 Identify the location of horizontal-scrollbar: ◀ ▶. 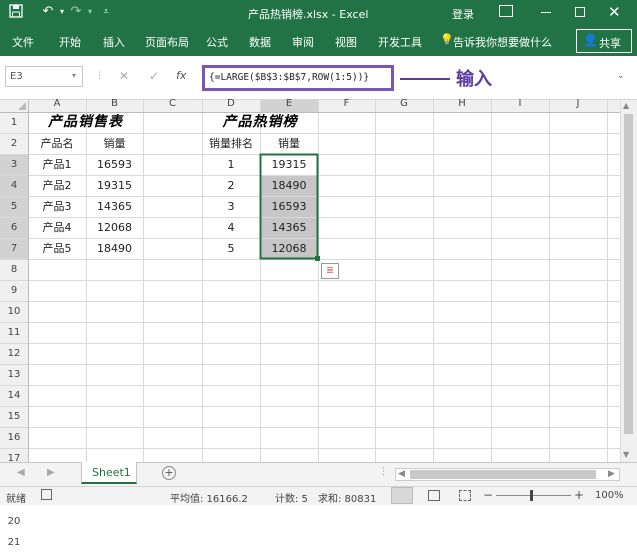
(507, 474).